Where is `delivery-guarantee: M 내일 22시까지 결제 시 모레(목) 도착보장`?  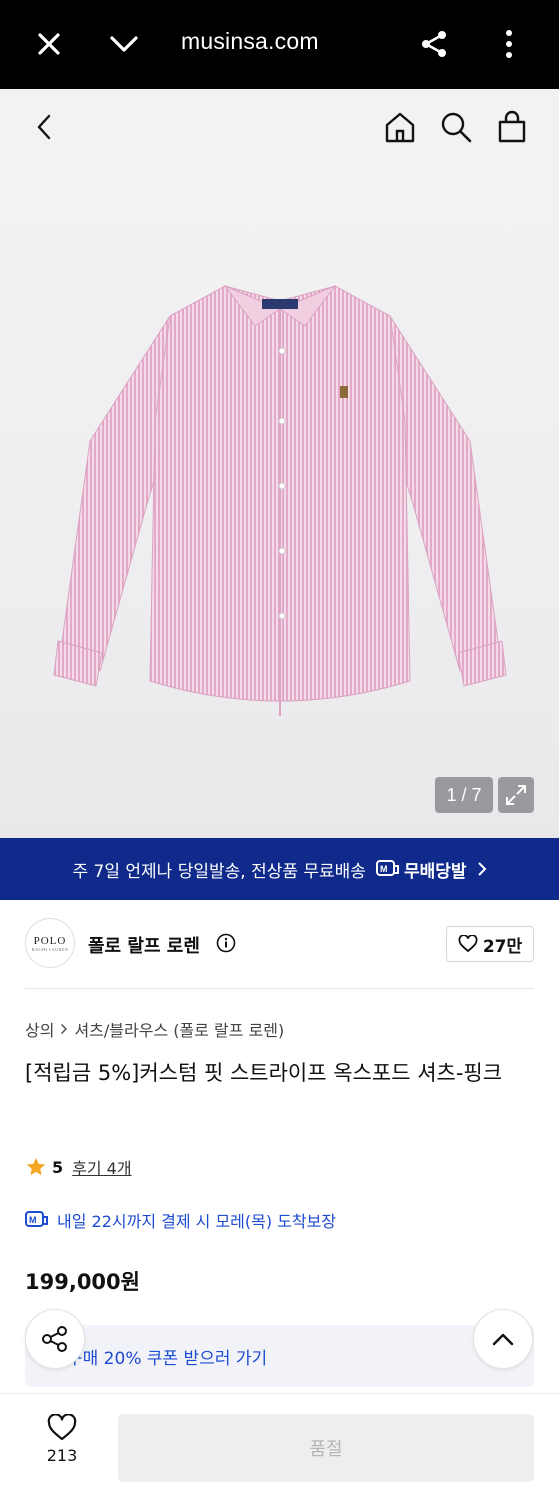 delivery-guarantee: M 내일 22시까지 결제 시 모레(목) 도착보장 is located at coordinates (180, 1220).